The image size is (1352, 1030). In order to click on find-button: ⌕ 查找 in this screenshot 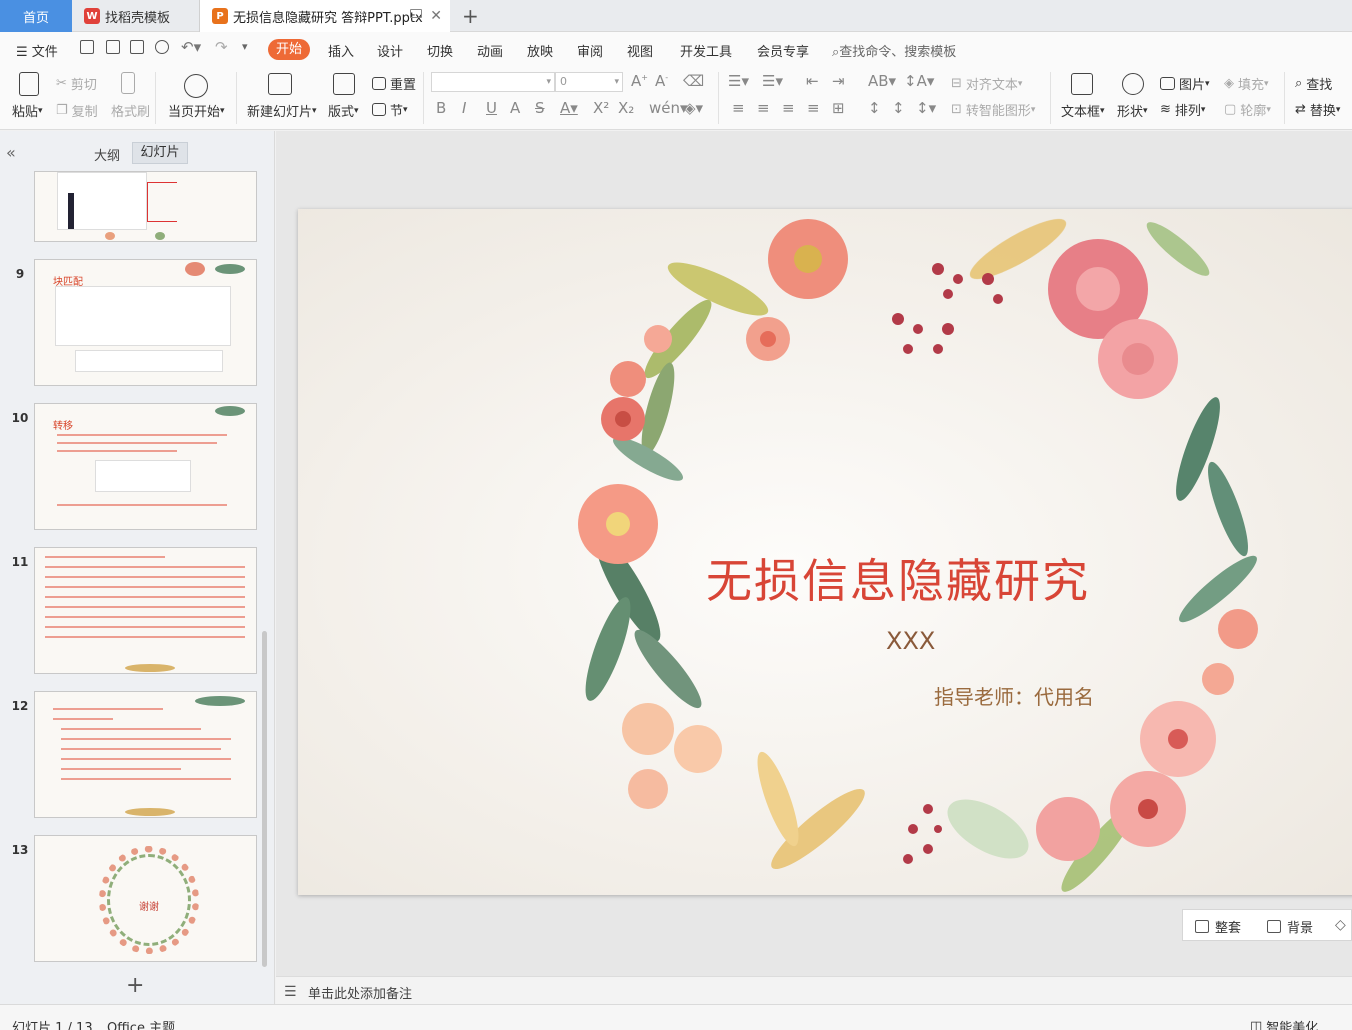, I will do `click(1313, 83)`.